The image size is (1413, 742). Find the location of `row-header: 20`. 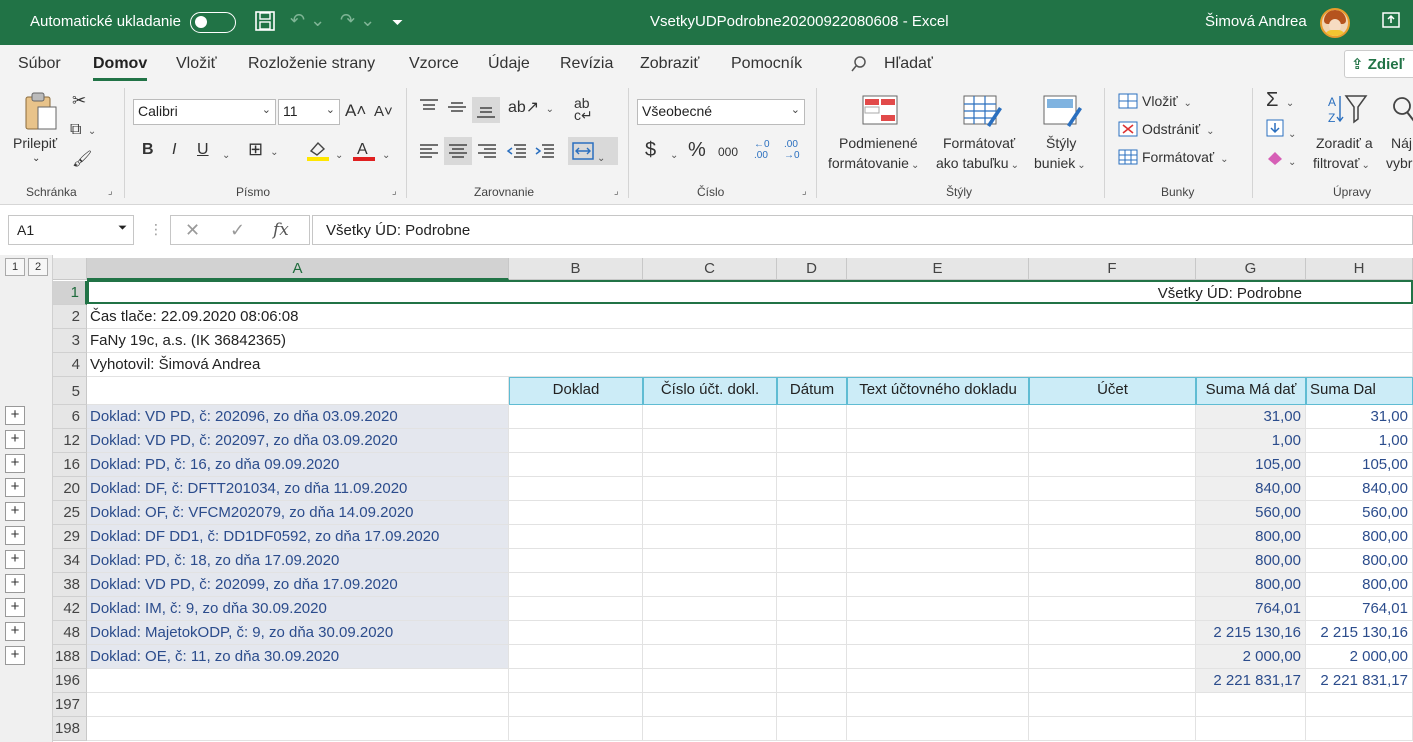

row-header: 20 is located at coordinates (70, 489).